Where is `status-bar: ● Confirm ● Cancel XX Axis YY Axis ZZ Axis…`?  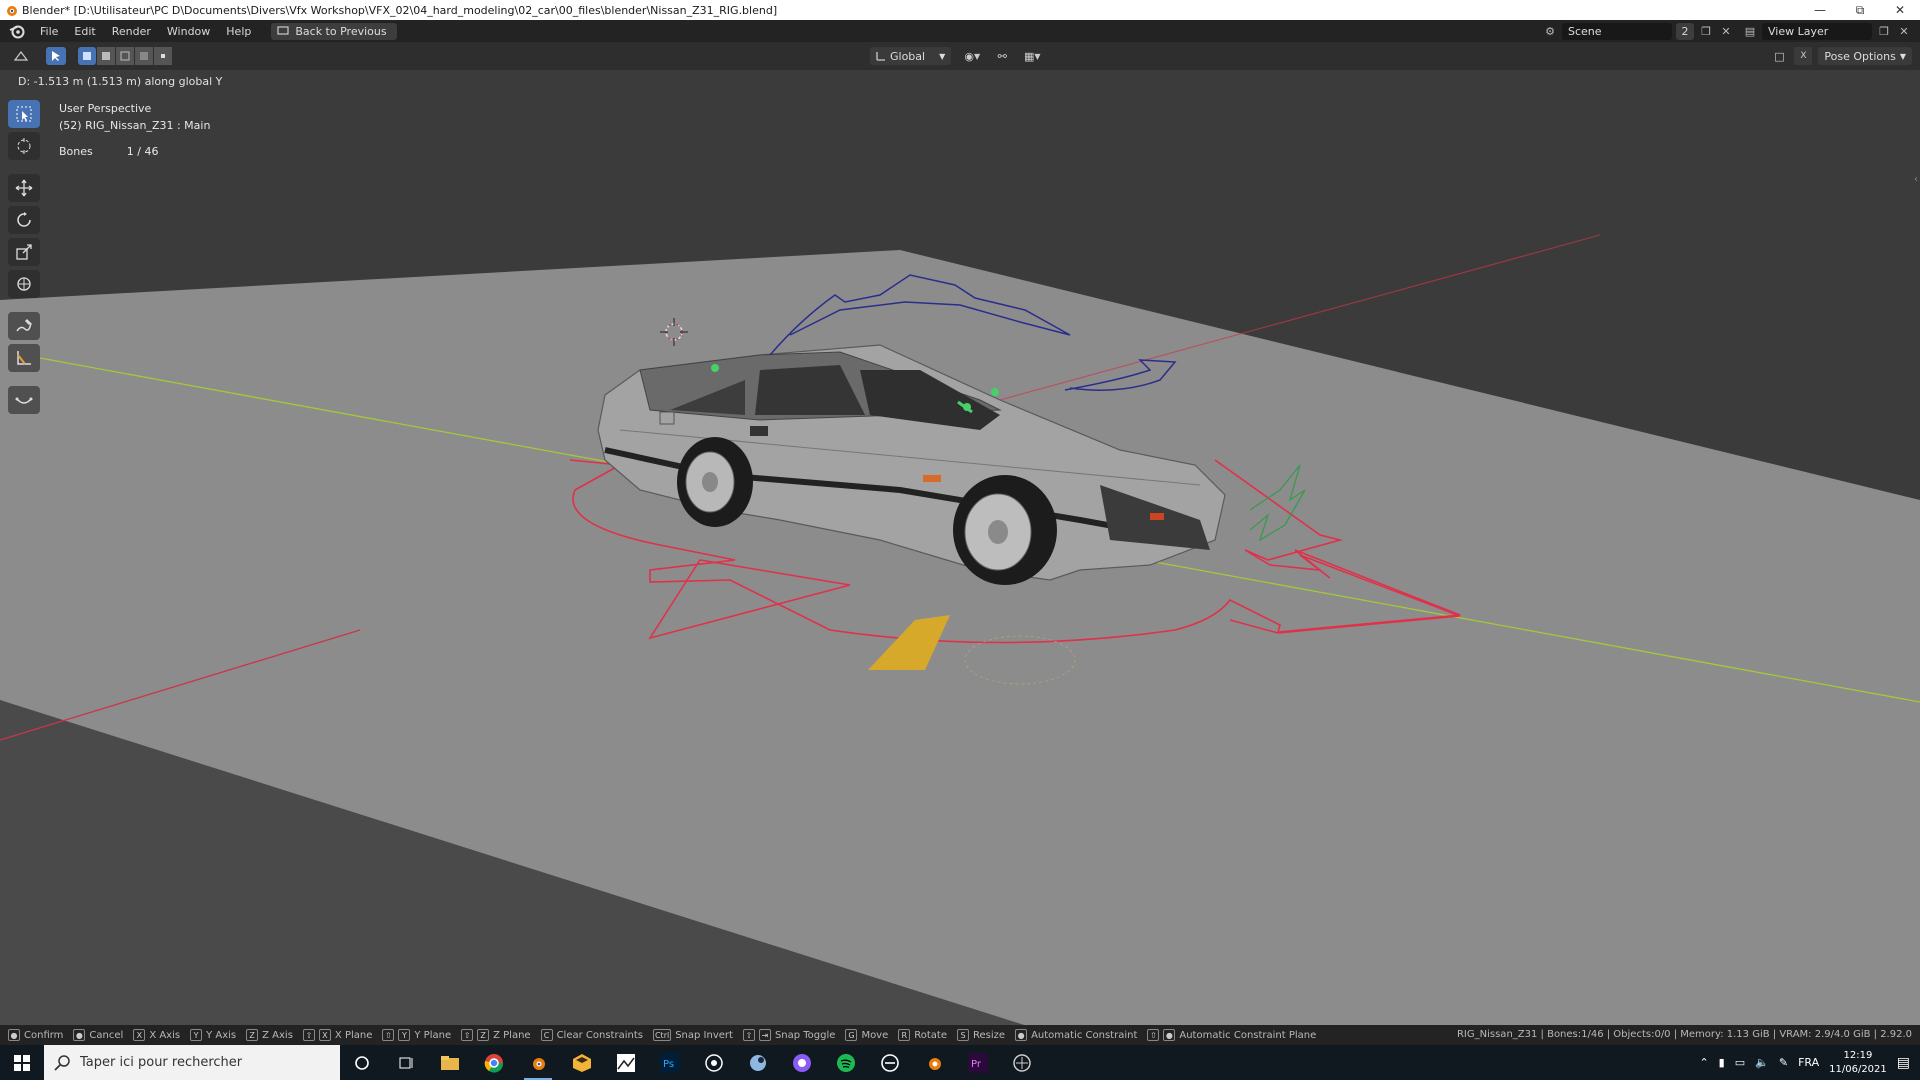
status-bar: ● Confirm ● Cancel XX Axis YY Axis ZZ Axis… is located at coordinates (960, 1035).